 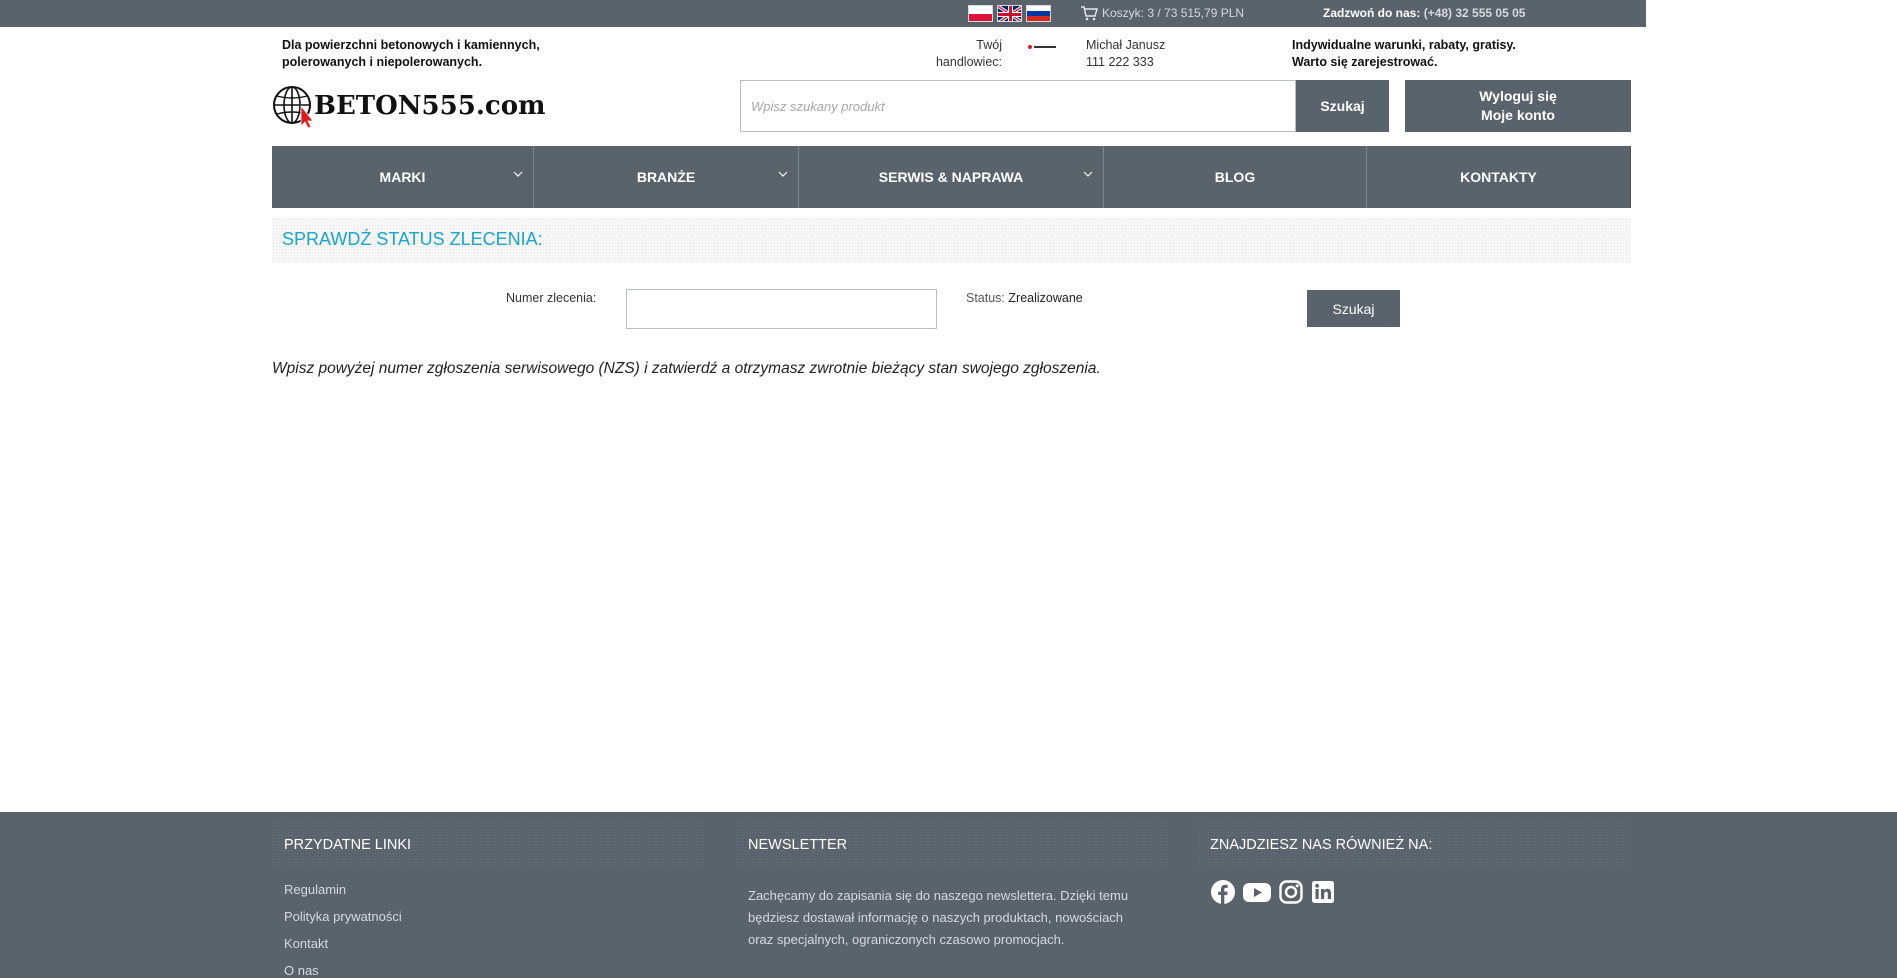 I want to click on rep-phone: 111 222 333, so click(x=1125, y=62).